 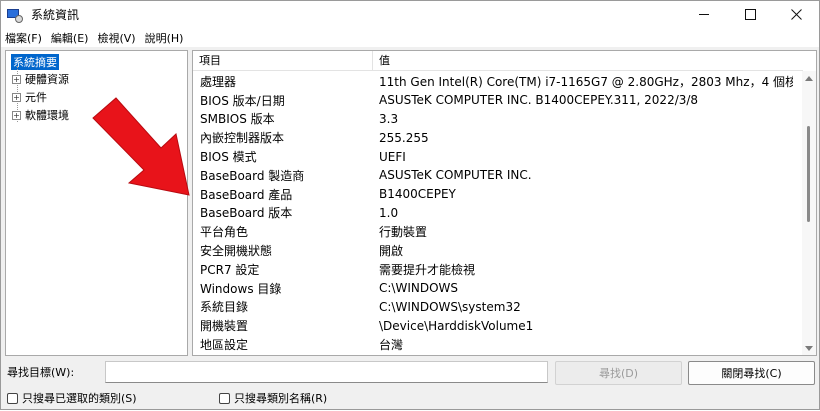 What do you see at coordinates (704, 14) in the screenshot?
I see `minimize-button` at bounding box center [704, 14].